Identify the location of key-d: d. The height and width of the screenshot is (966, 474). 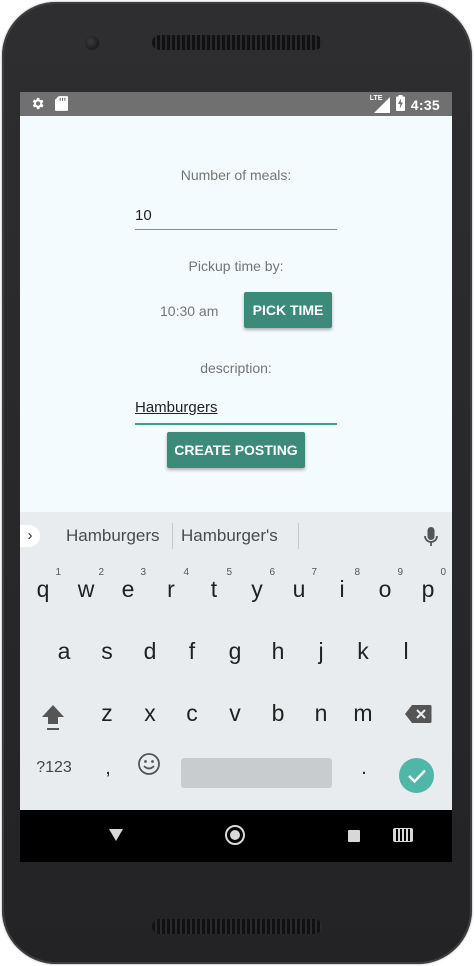
(150, 651).